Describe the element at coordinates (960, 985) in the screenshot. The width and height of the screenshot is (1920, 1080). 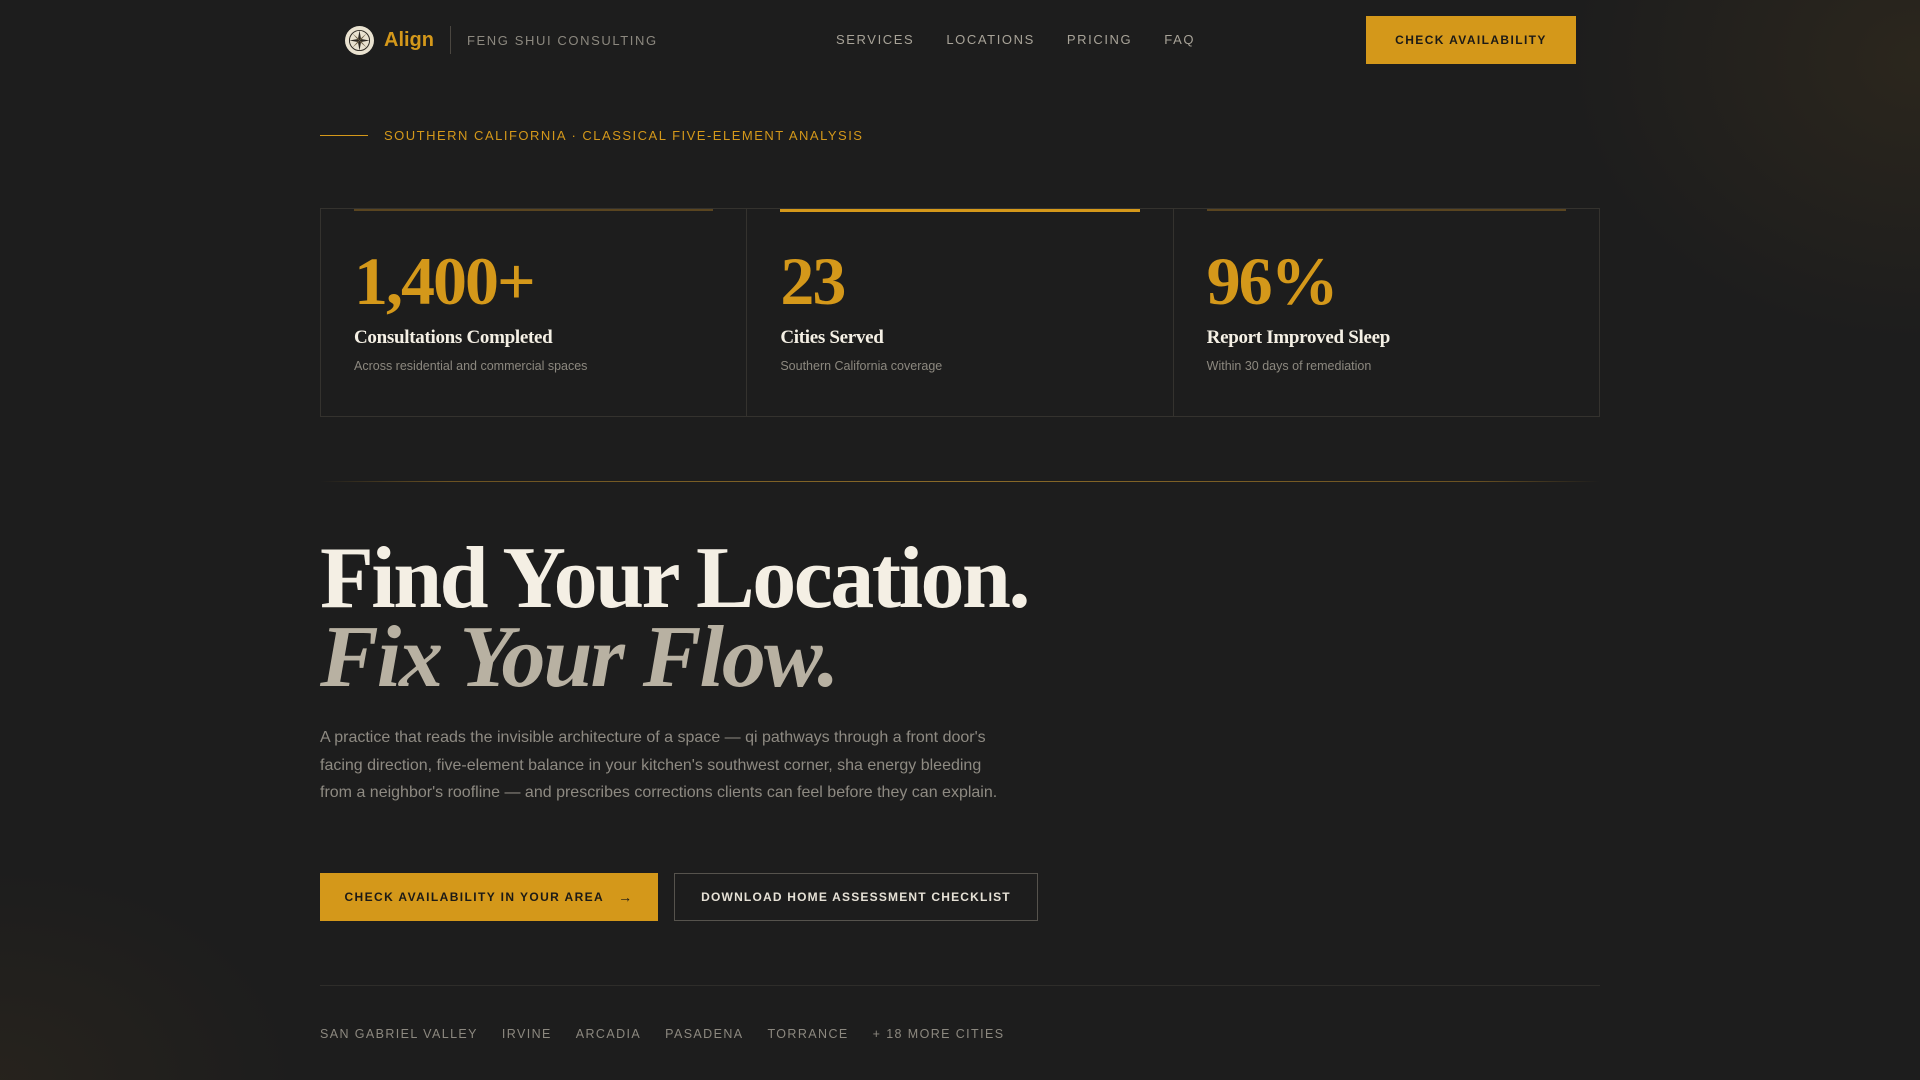
I see `cities-divider` at that location.